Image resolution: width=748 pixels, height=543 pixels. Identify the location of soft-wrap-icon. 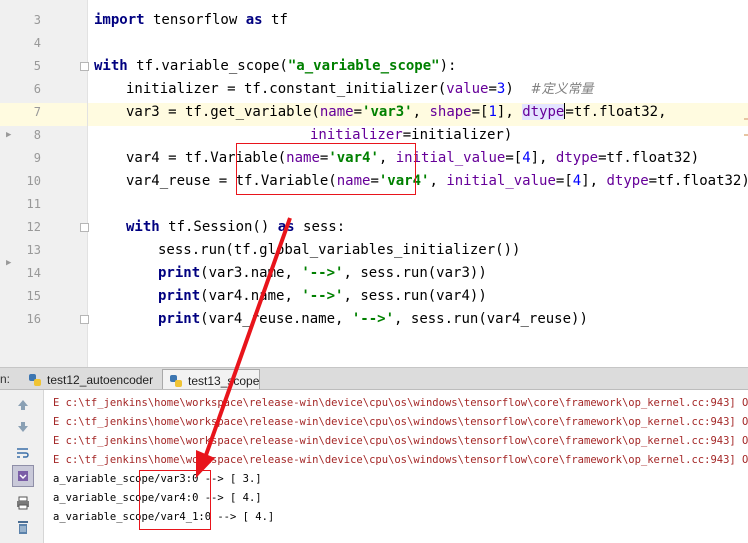
(23, 453).